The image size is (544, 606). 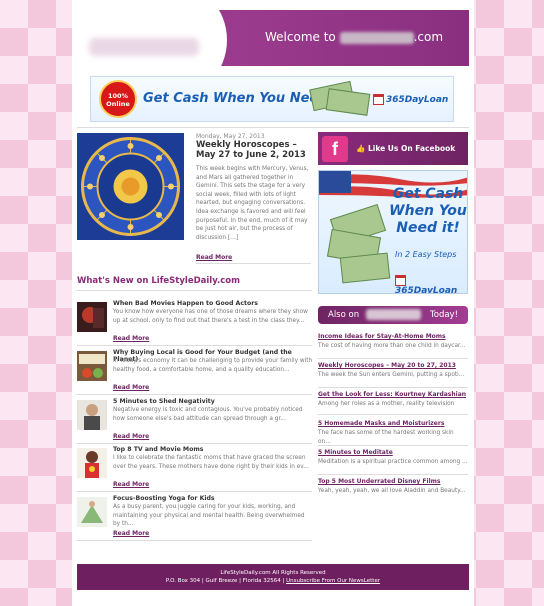 I want to click on side-ad-steps: In 2 Easy Steps, so click(x=426, y=254).